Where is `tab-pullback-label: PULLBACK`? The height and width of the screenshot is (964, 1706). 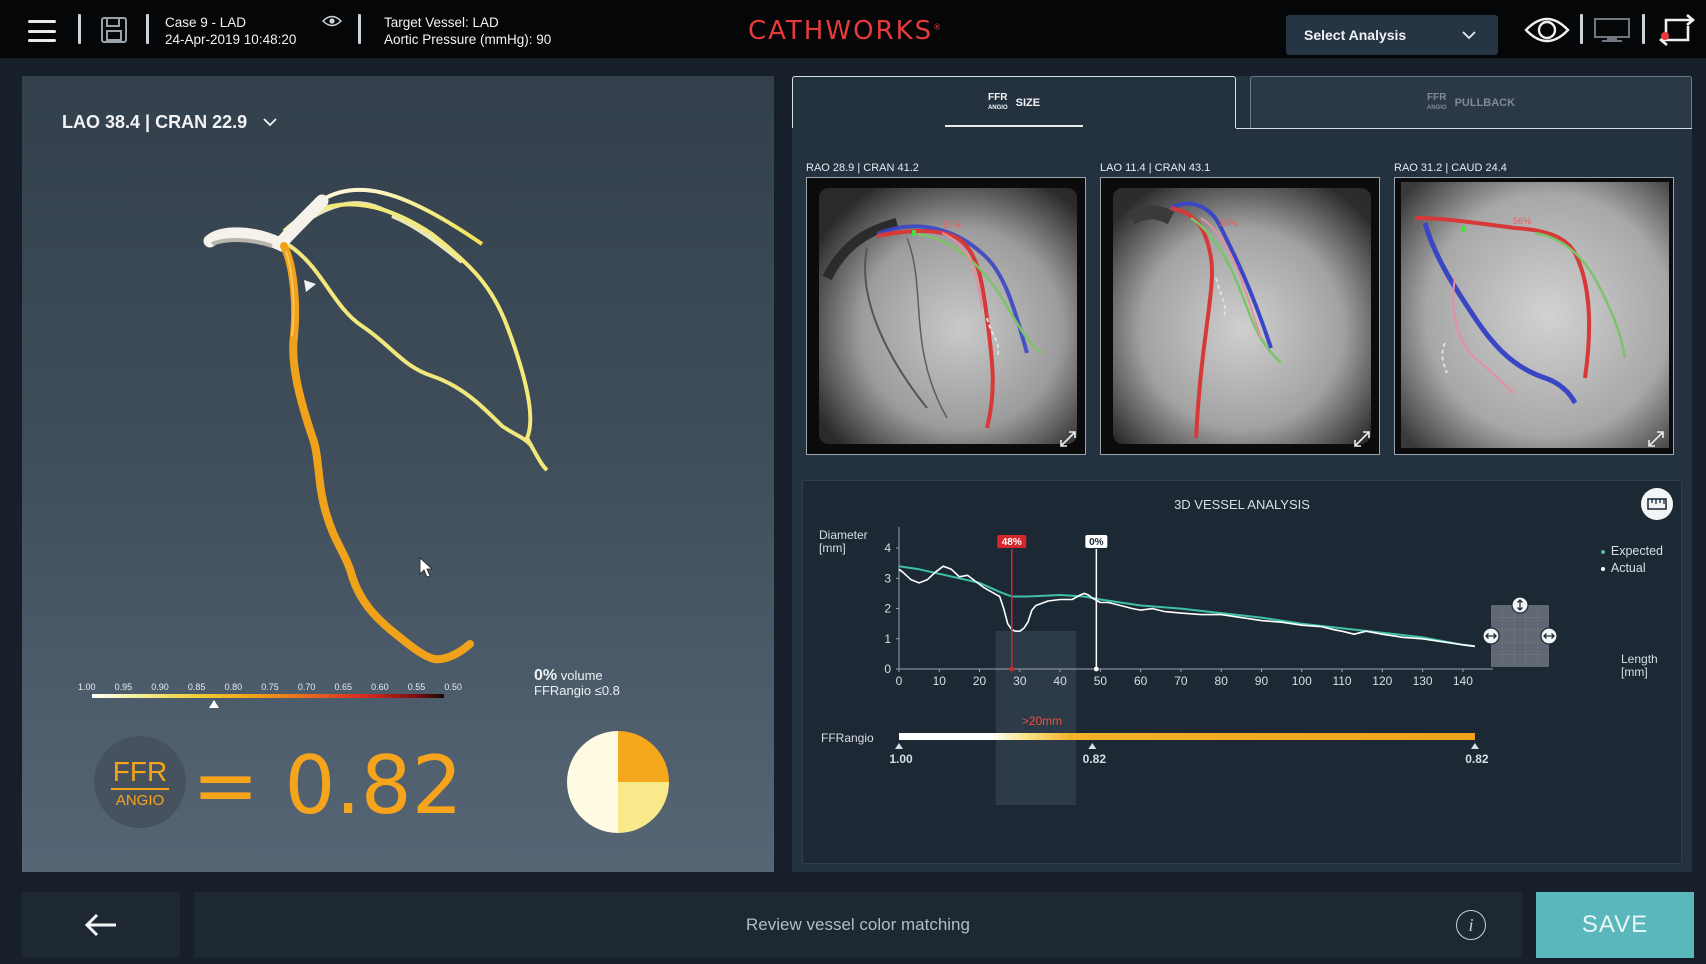
tab-pullback-label: PULLBACK is located at coordinates (1485, 102).